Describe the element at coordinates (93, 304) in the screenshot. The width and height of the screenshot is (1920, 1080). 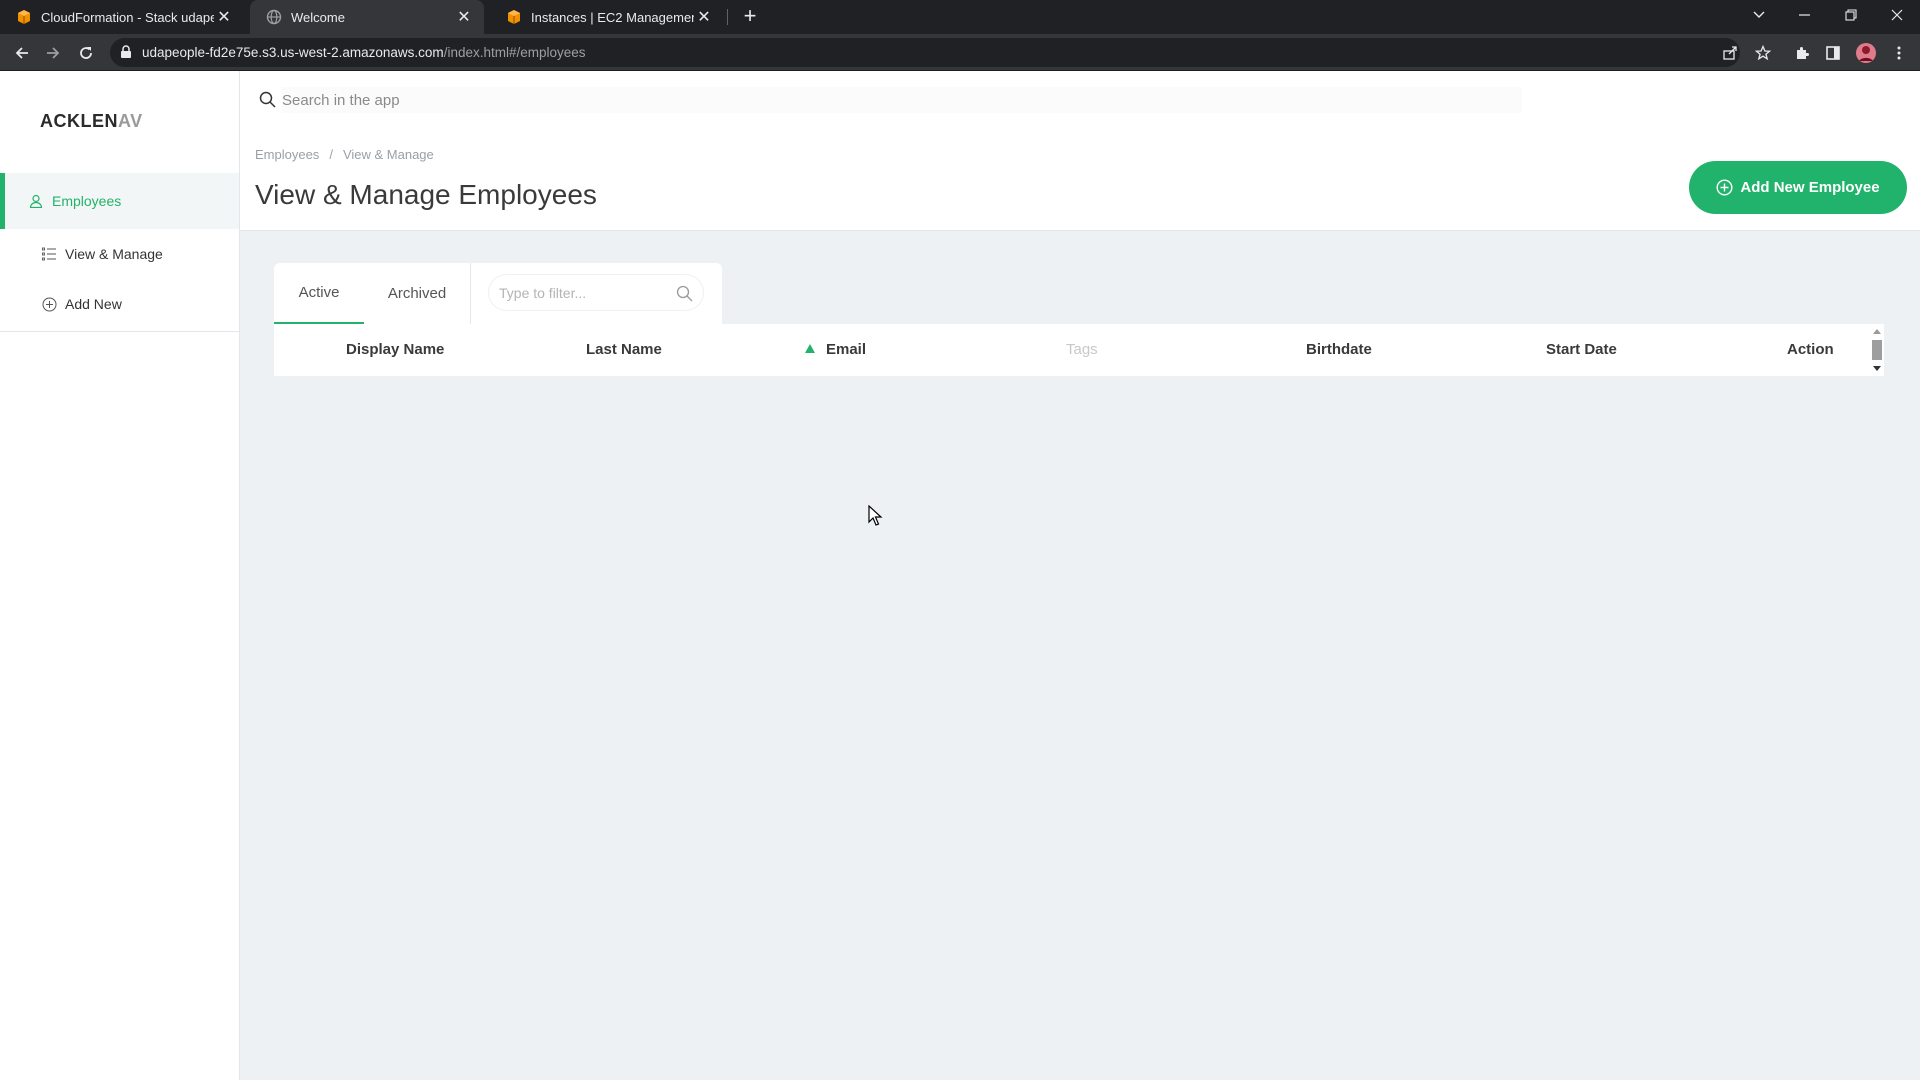
I see `sidebar-item-label: Add New` at that location.